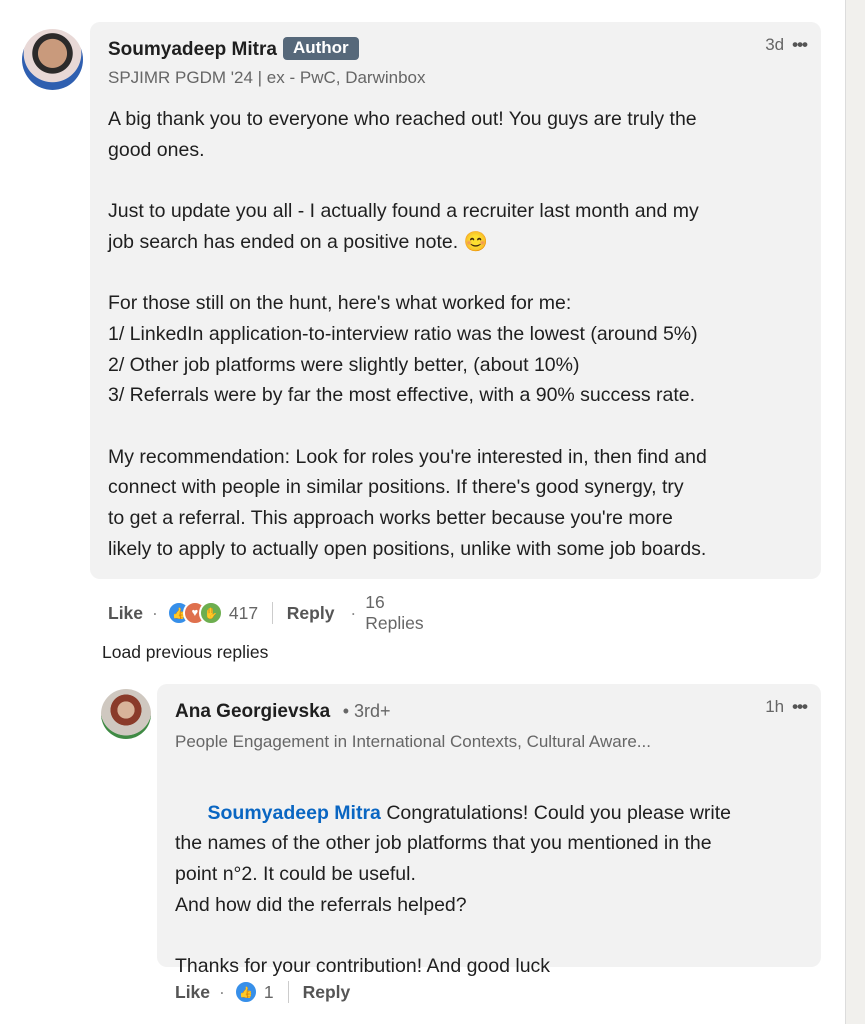 The width and height of the screenshot is (865, 1024). What do you see at coordinates (252, 711) in the screenshot?
I see `reply-author-name: Ana Georgievska` at bounding box center [252, 711].